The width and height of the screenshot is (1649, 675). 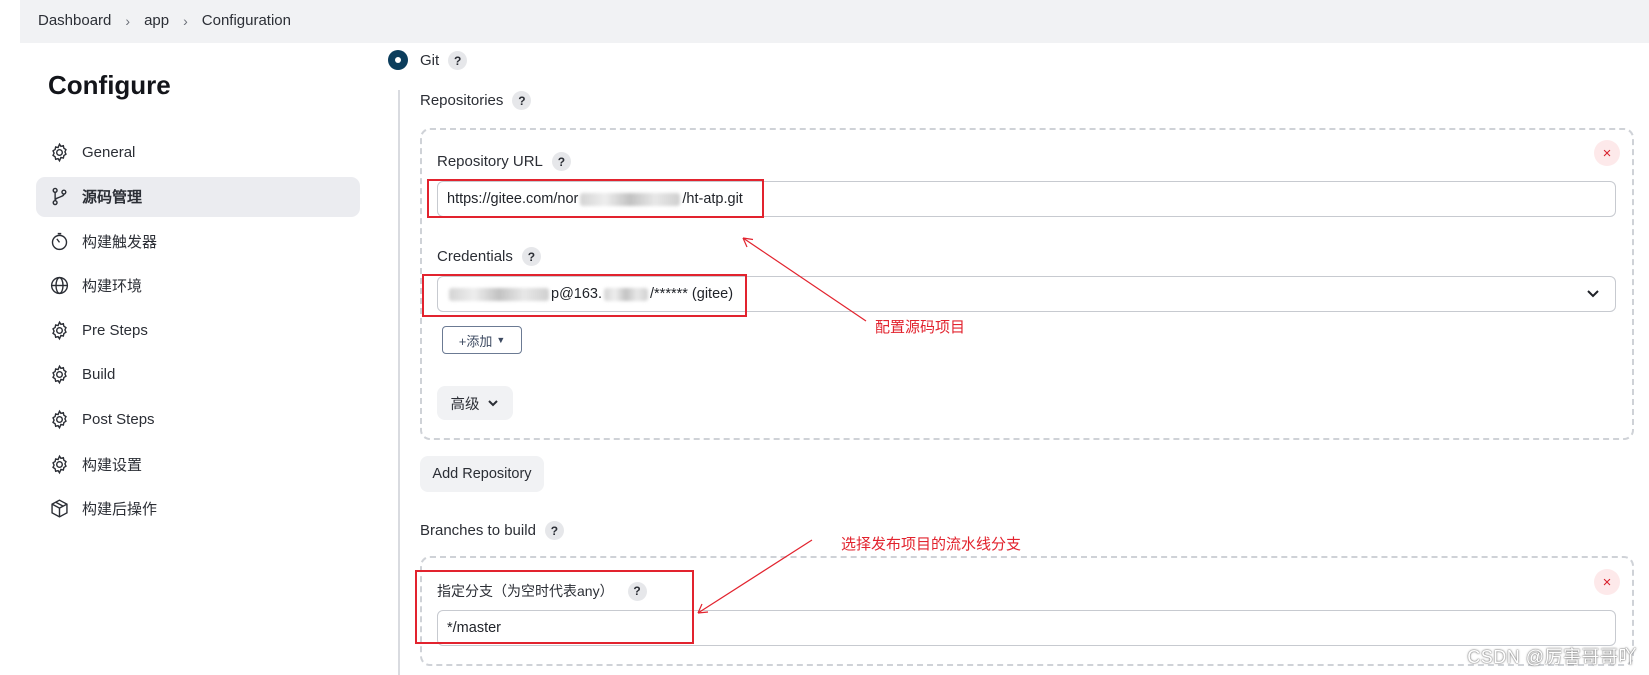 I want to click on add-credentials-label: +添加, so click(x=475, y=341).